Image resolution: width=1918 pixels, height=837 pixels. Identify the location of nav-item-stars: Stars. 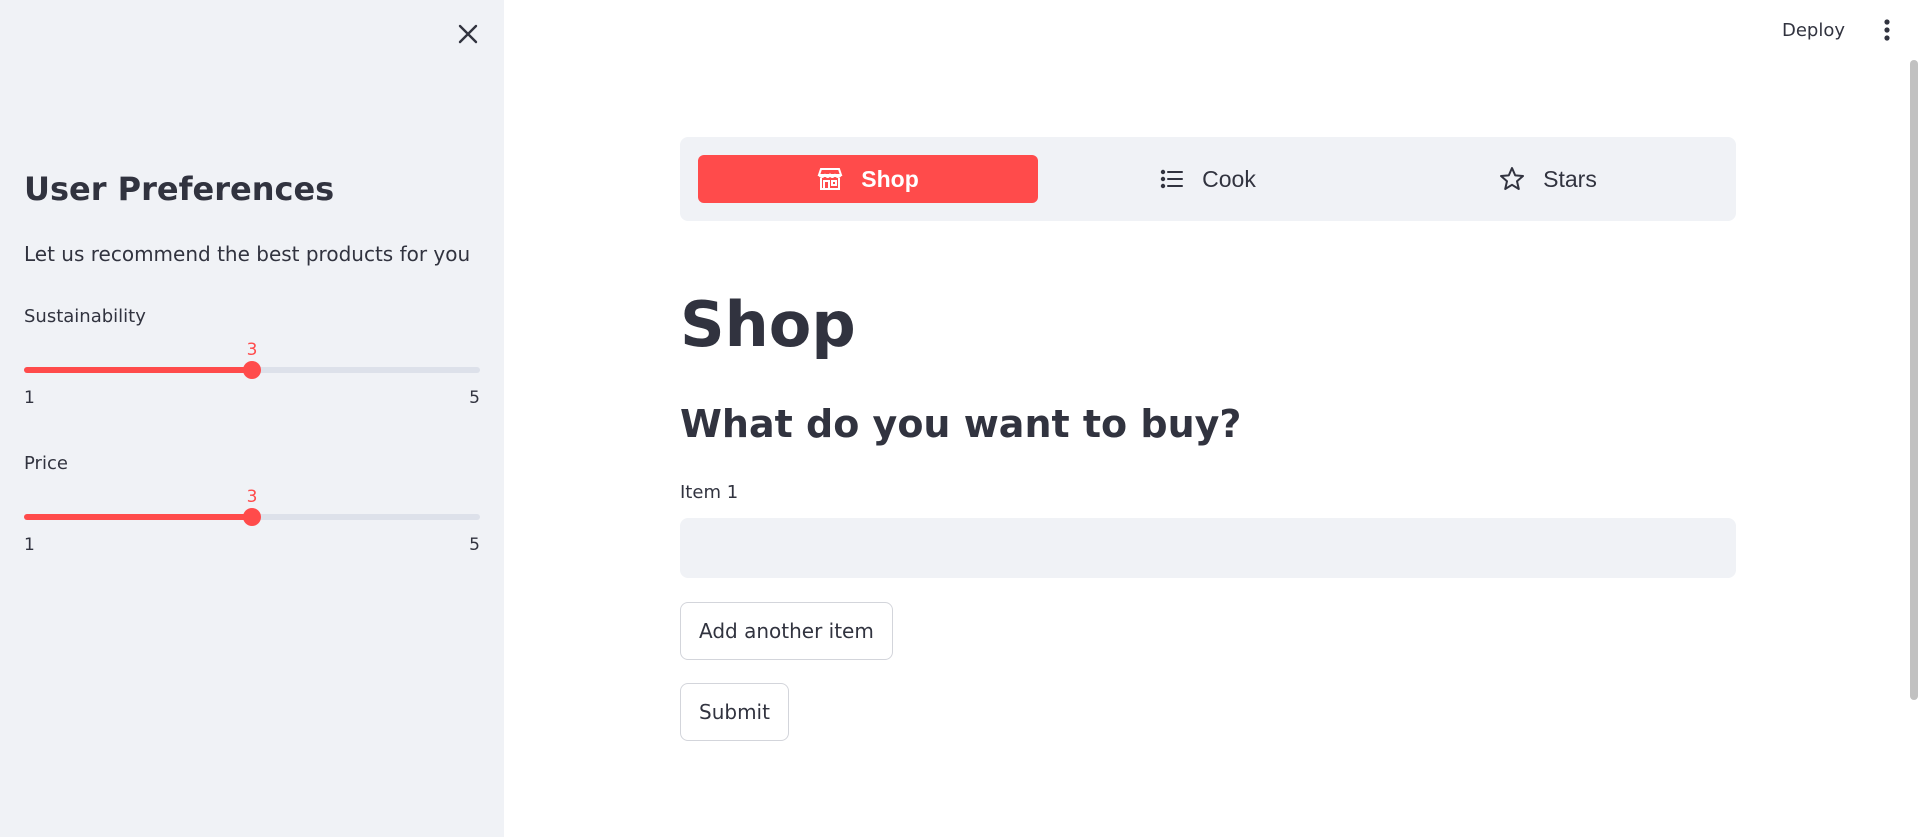
(1548, 179).